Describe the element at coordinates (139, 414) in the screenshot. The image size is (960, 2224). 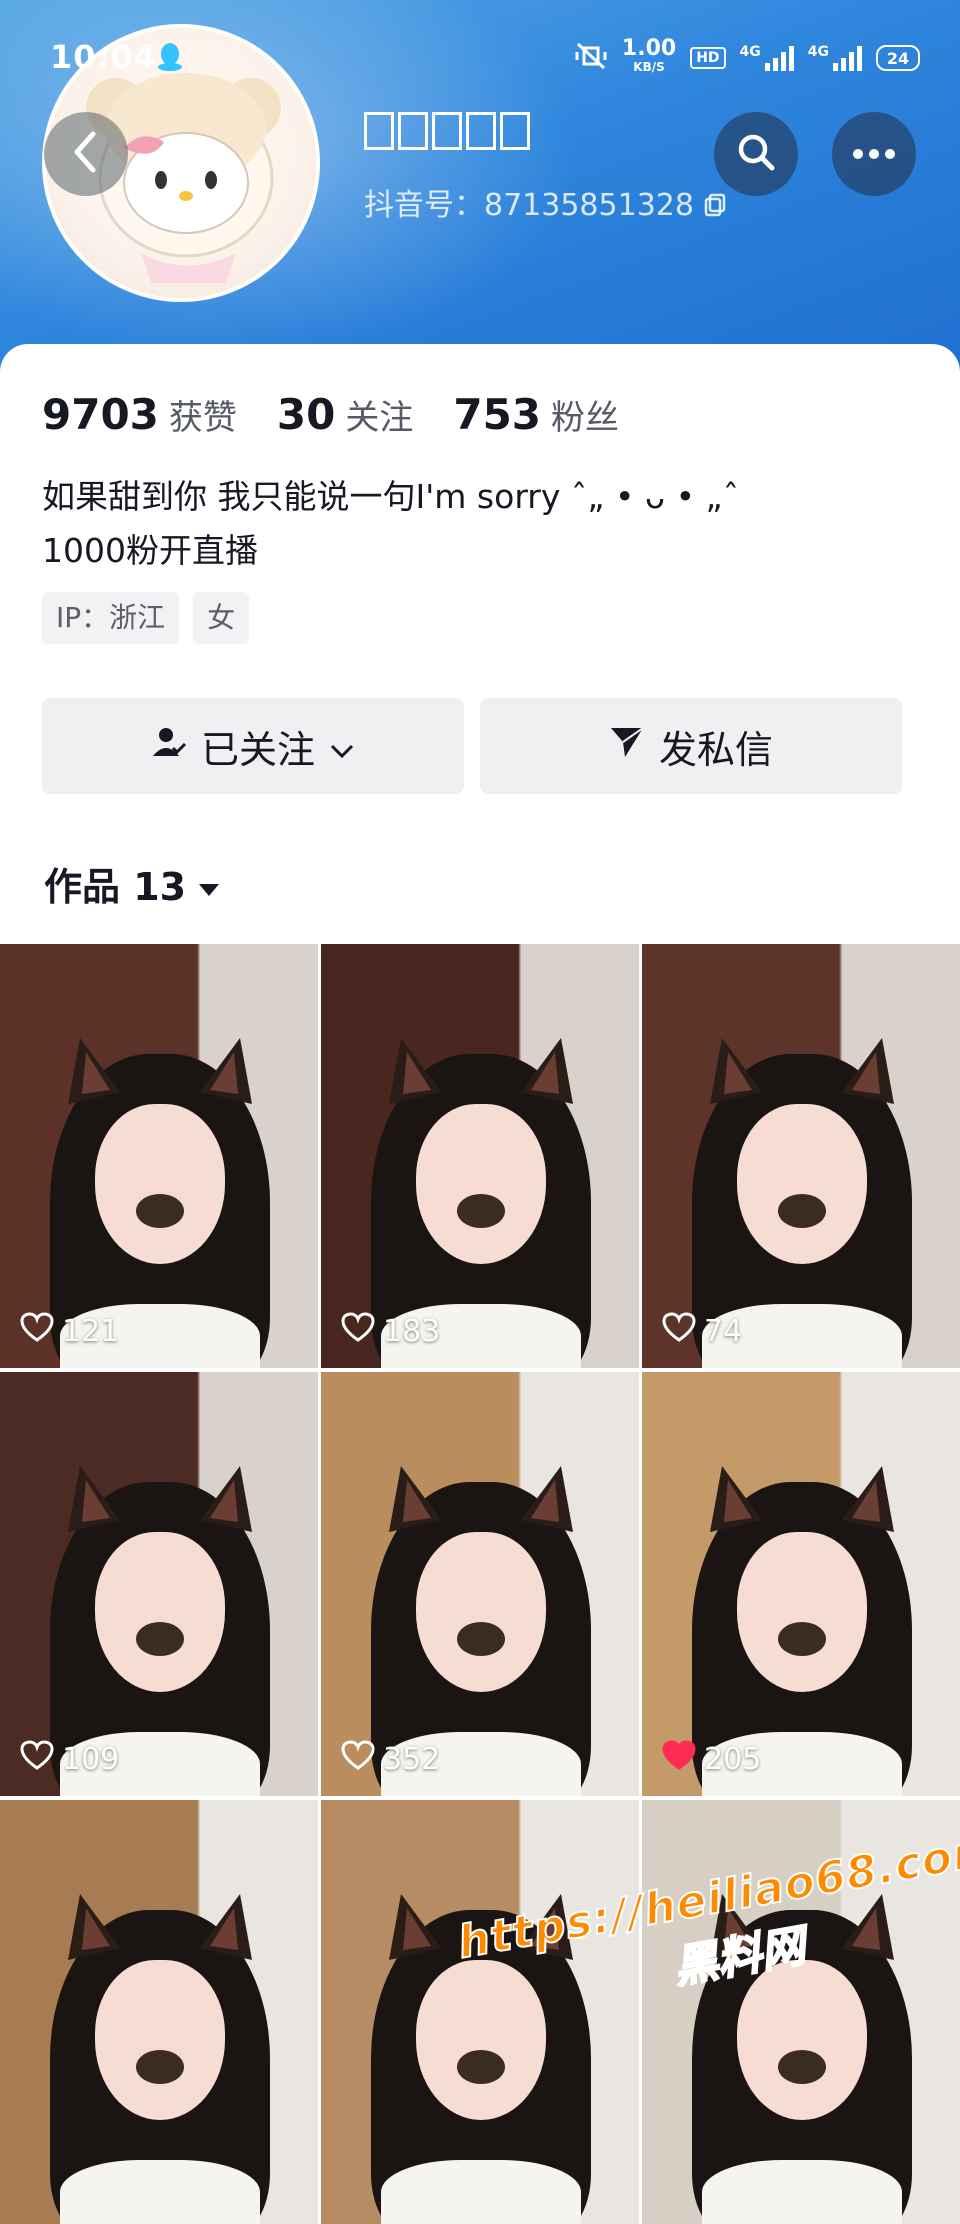
I see `stat-likes: 9703 获赞` at that location.